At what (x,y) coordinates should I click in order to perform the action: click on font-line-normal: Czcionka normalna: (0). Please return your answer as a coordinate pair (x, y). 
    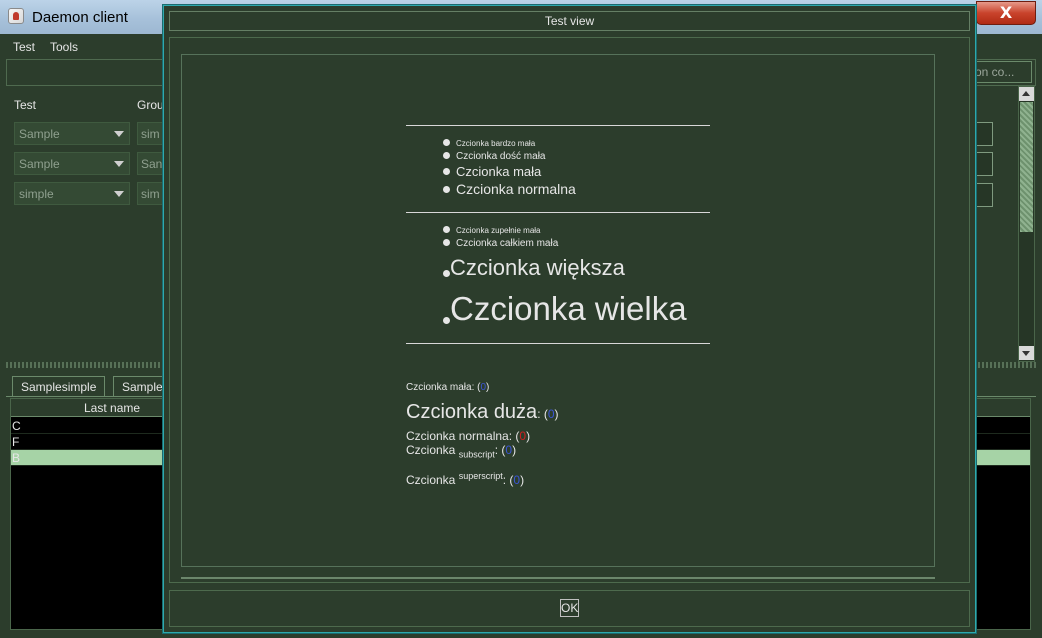
    Looking at the image, I should click on (468, 436).